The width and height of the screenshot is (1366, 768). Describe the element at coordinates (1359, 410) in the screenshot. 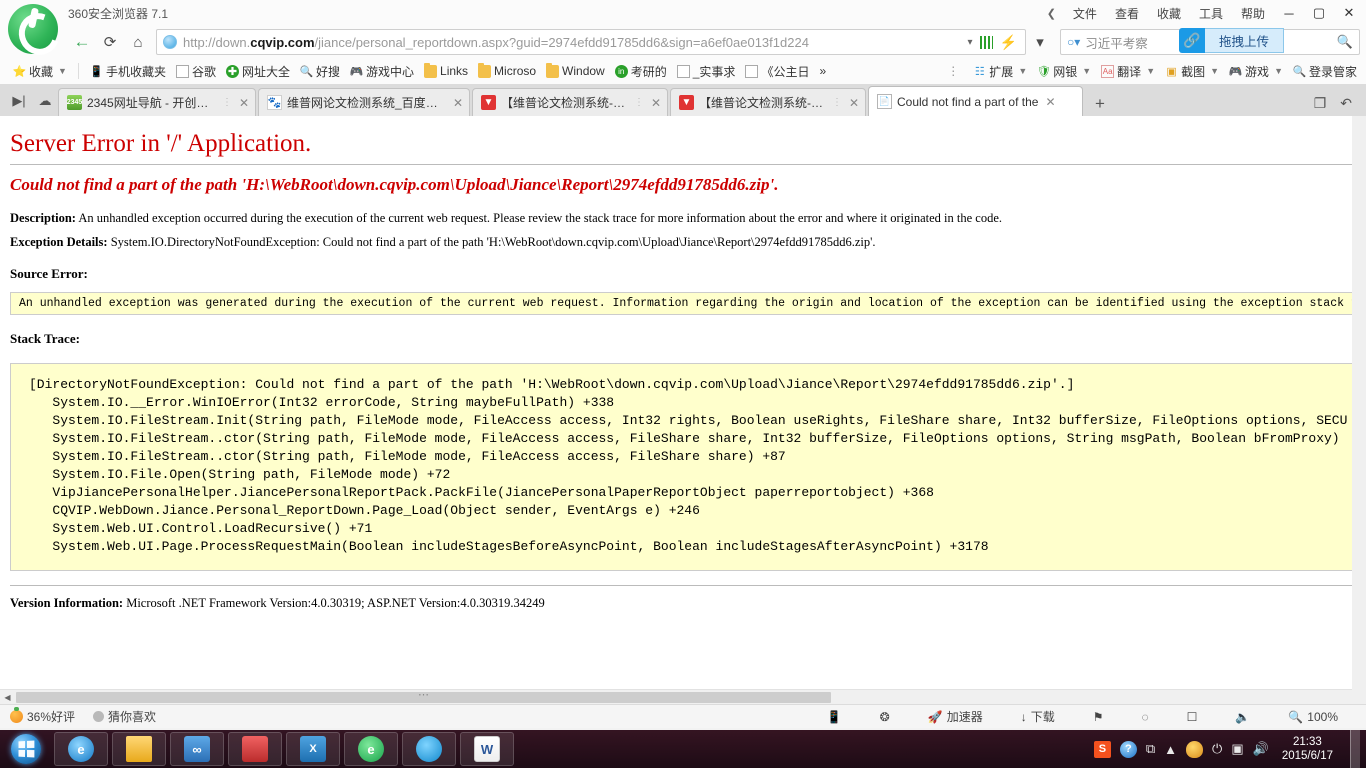

I see `page-vertical-scrollbar` at that location.